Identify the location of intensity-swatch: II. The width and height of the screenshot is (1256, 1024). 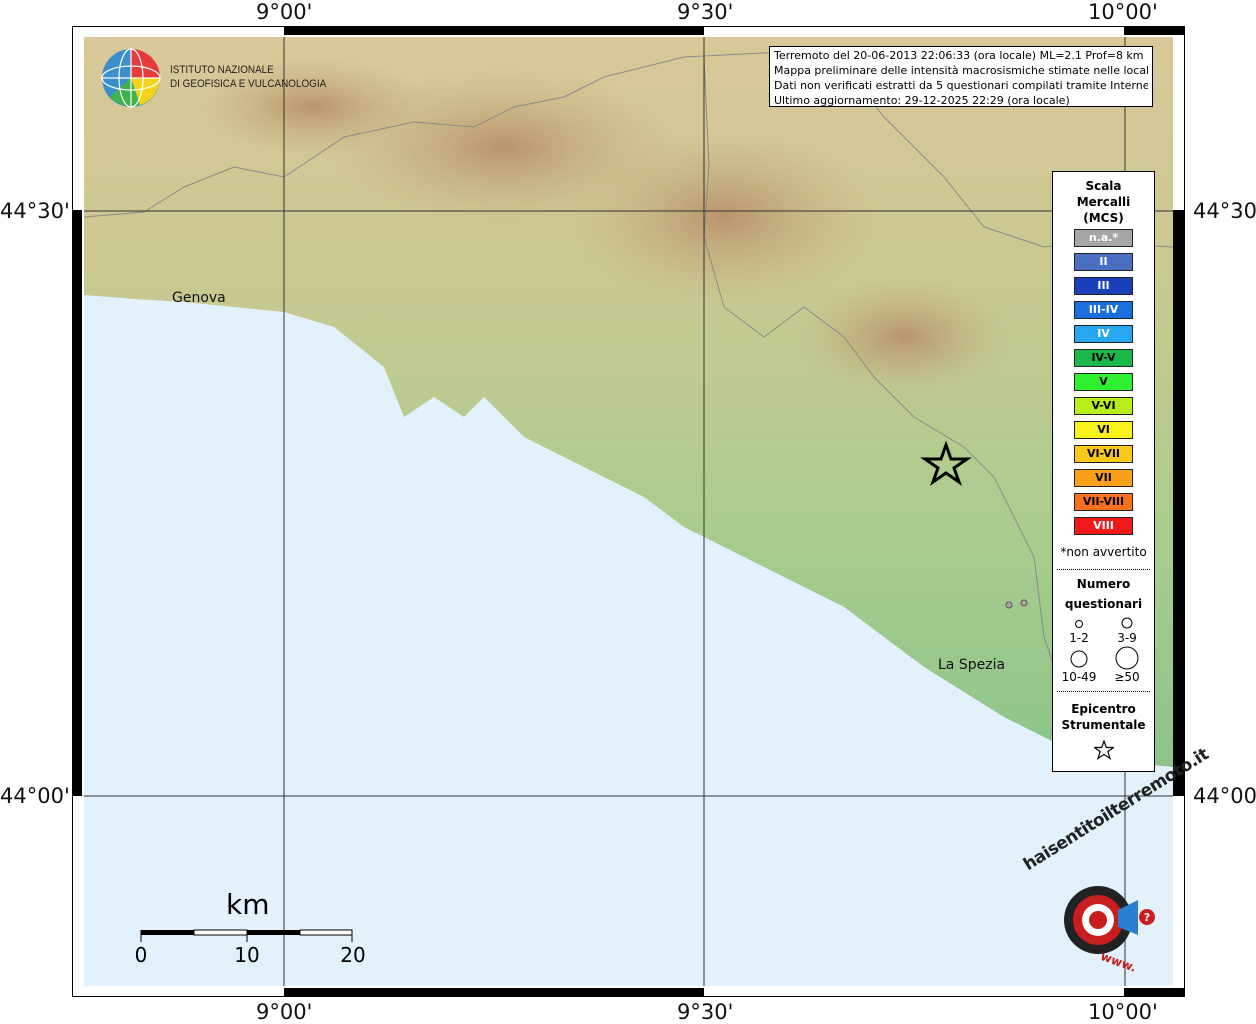
(1103, 262).